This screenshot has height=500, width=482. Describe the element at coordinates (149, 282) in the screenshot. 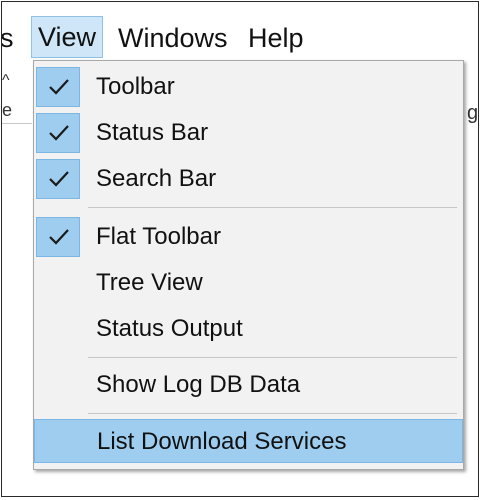

I see `menu-item-label: Tree View` at that location.